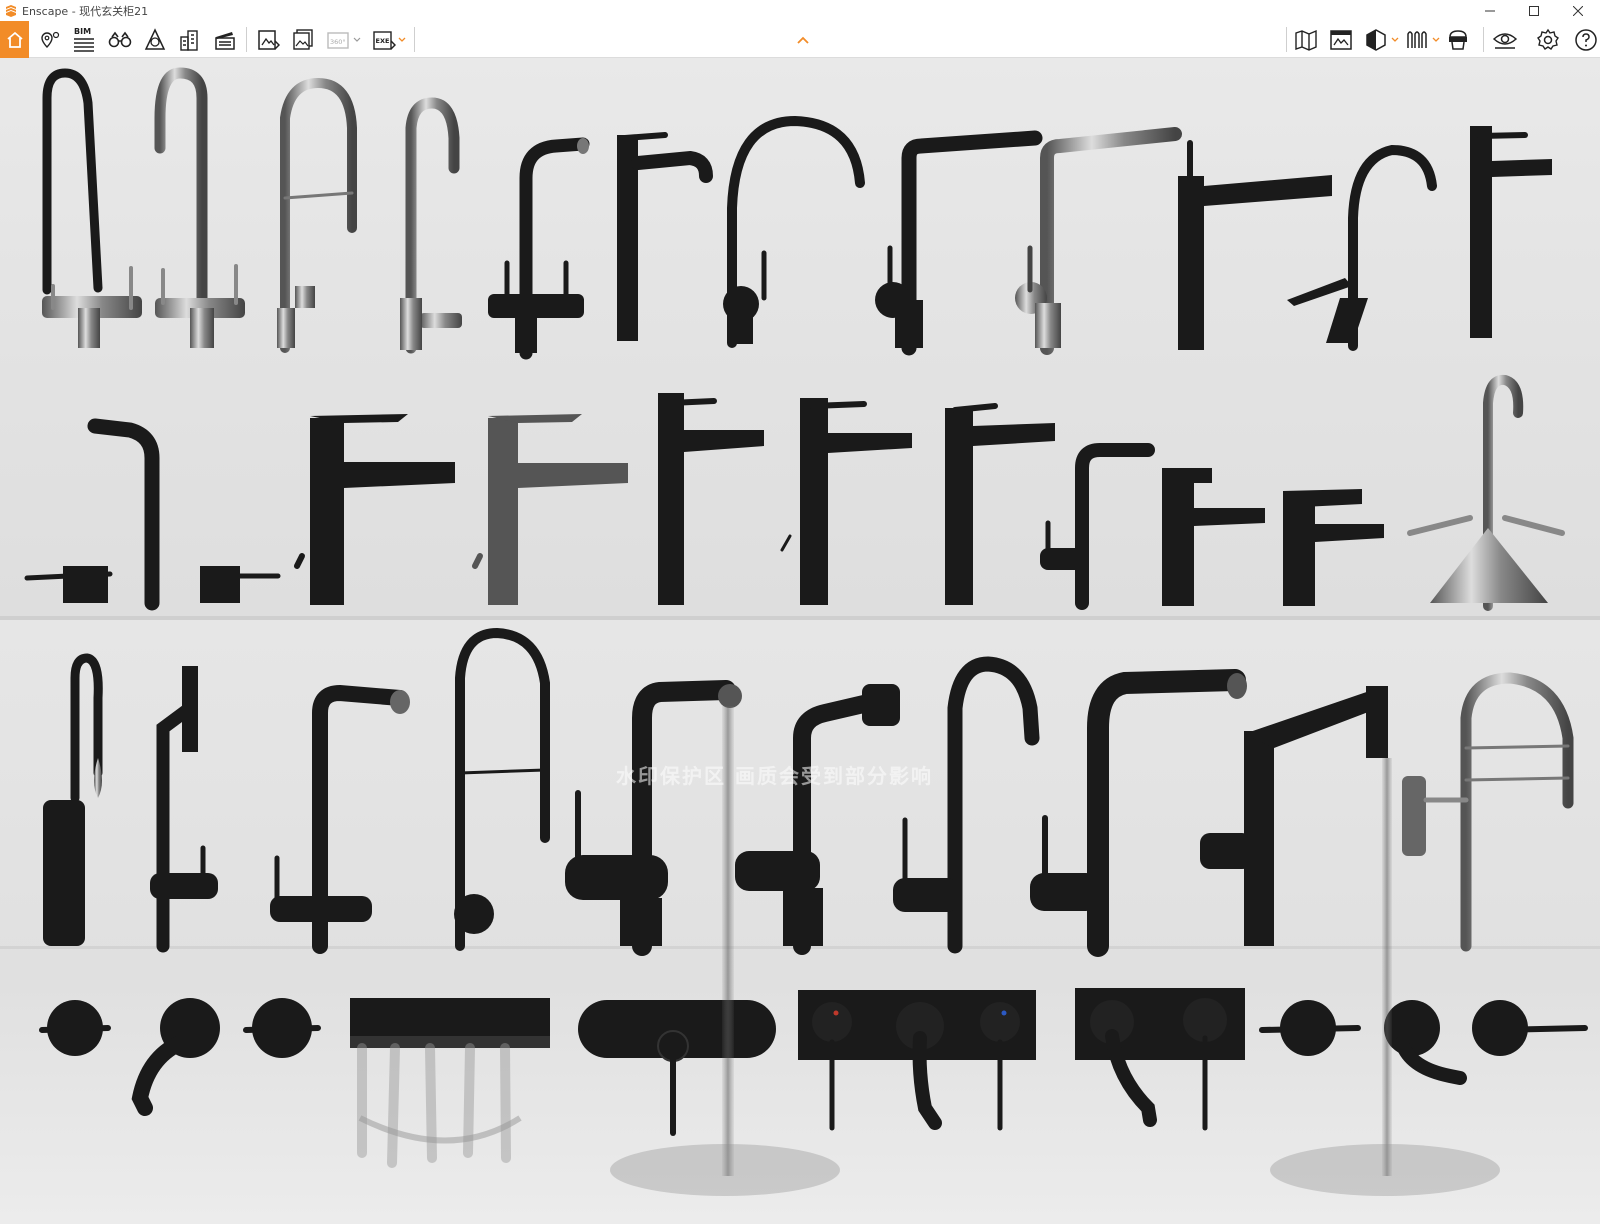 The width and height of the screenshot is (1600, 1224). I want to click on svg-text: EXE, so click(383, 41).